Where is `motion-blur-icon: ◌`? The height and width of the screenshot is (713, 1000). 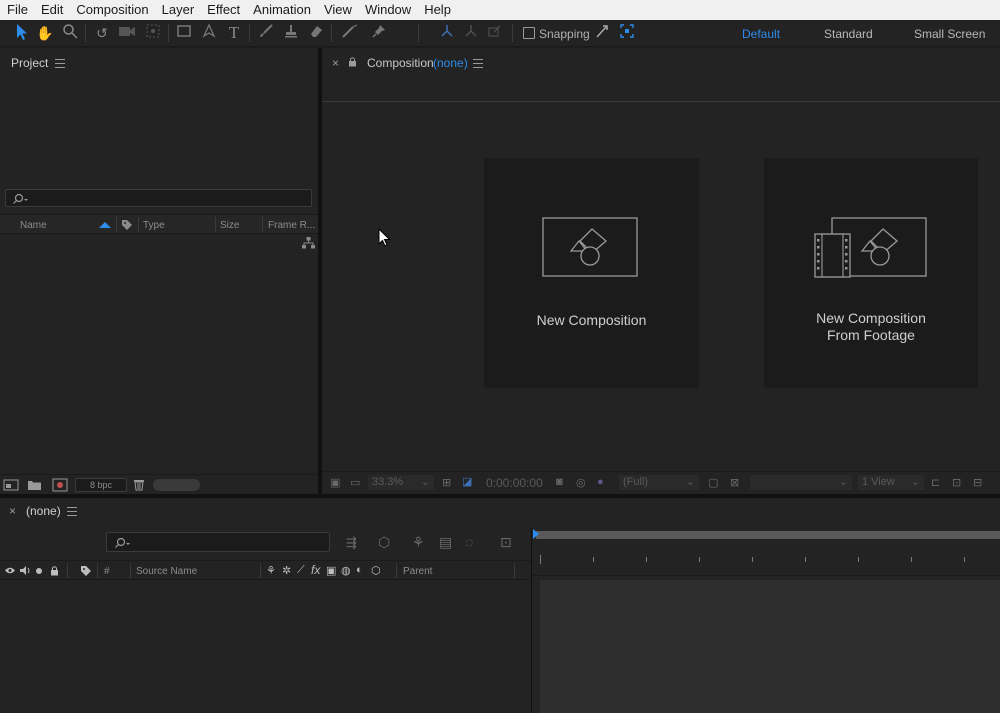 motion-blur-icon: ◌ is located at coordinates (469, 542).